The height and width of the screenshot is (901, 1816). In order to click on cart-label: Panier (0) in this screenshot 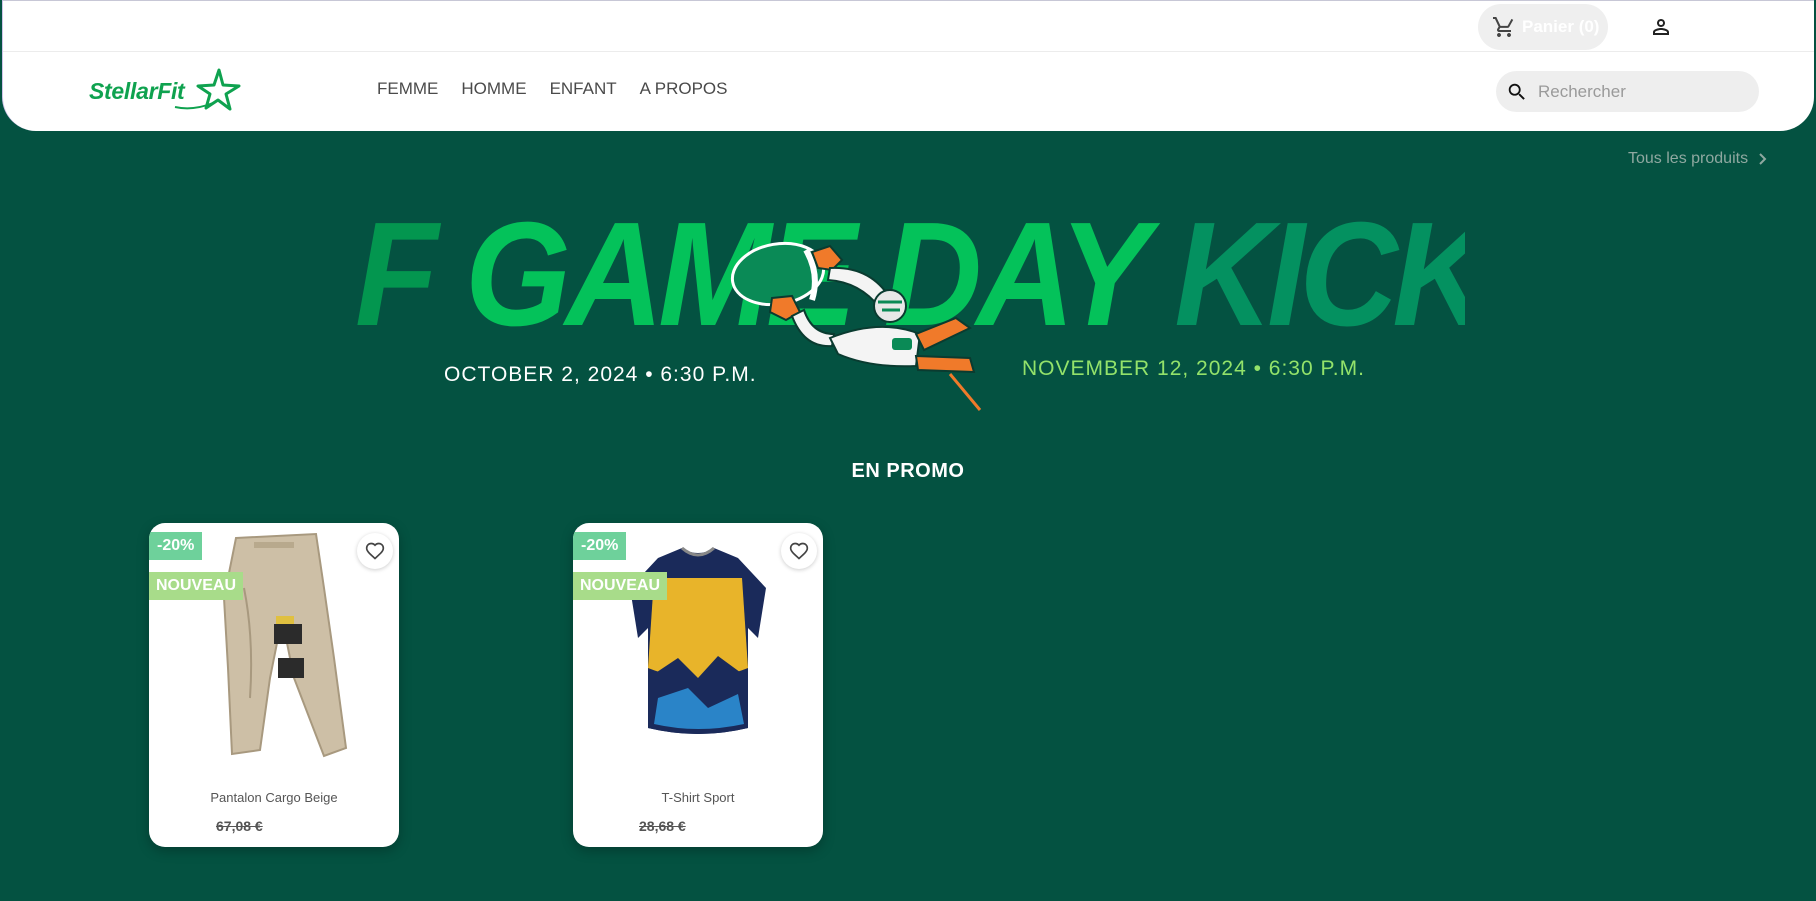, I will do `click(1561, 26)`.